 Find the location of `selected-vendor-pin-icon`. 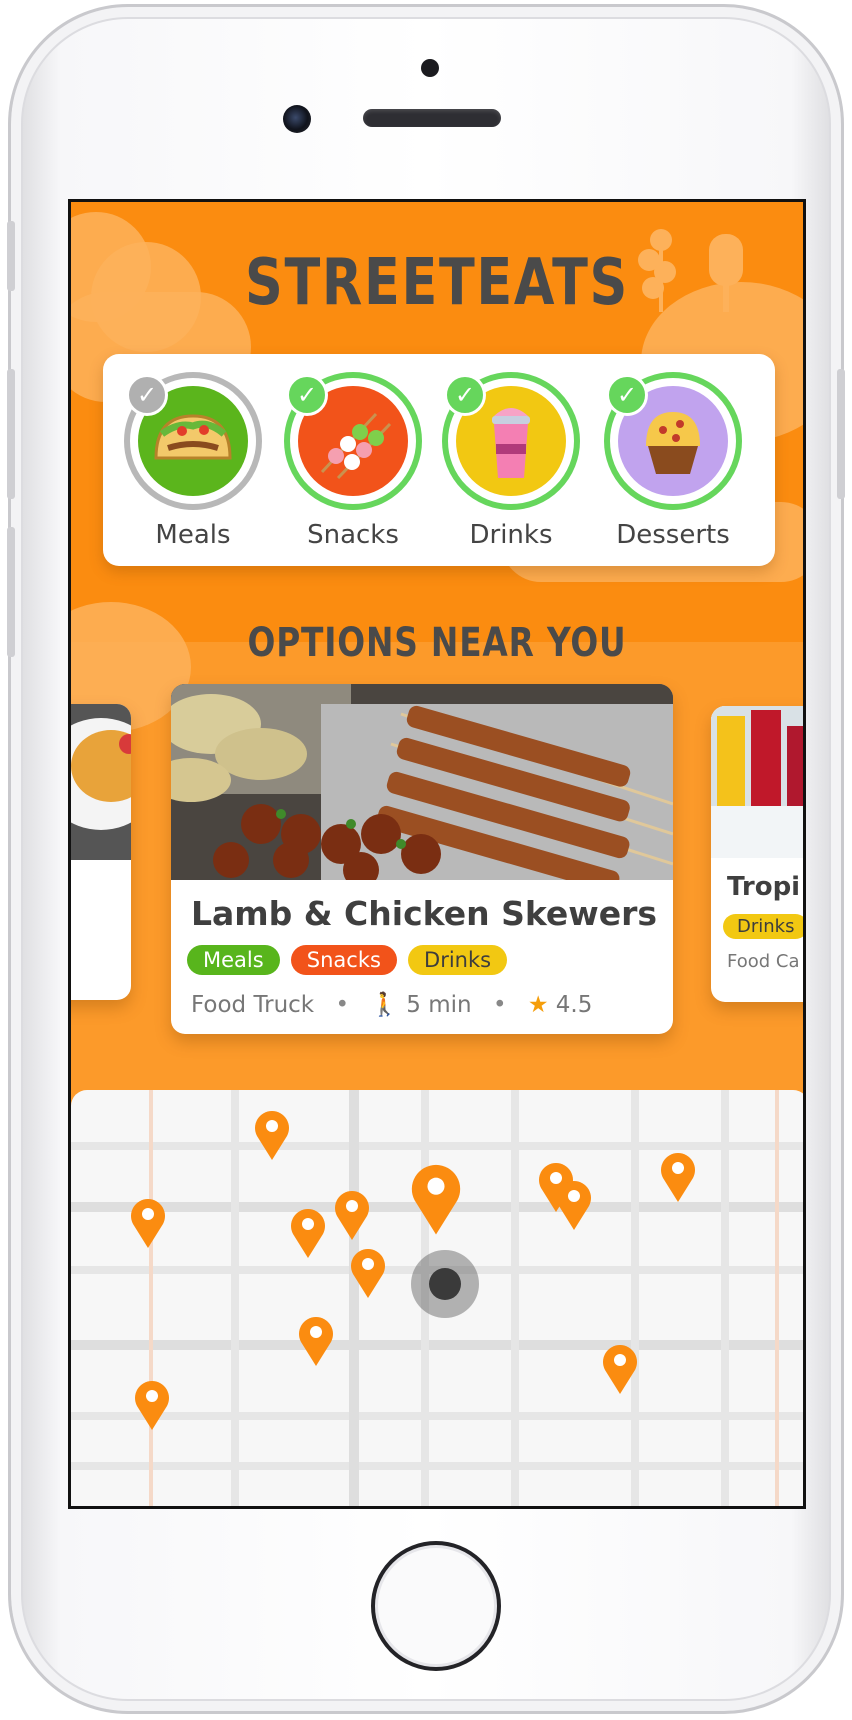

selected-vendor-pin-icon is located at coordinates (436, 1199).